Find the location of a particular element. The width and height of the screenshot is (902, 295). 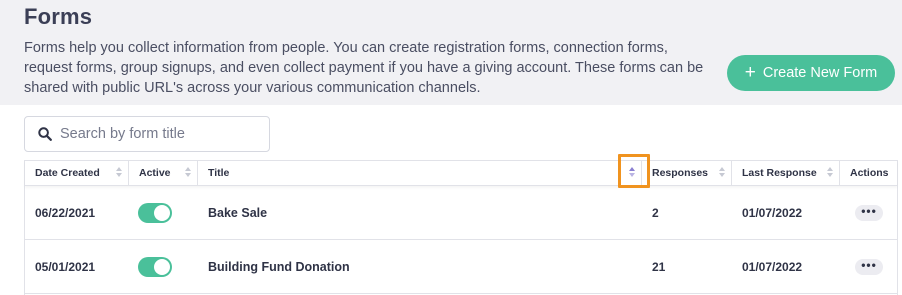

responses-cell: 21 is located at coordinates (659, 266).